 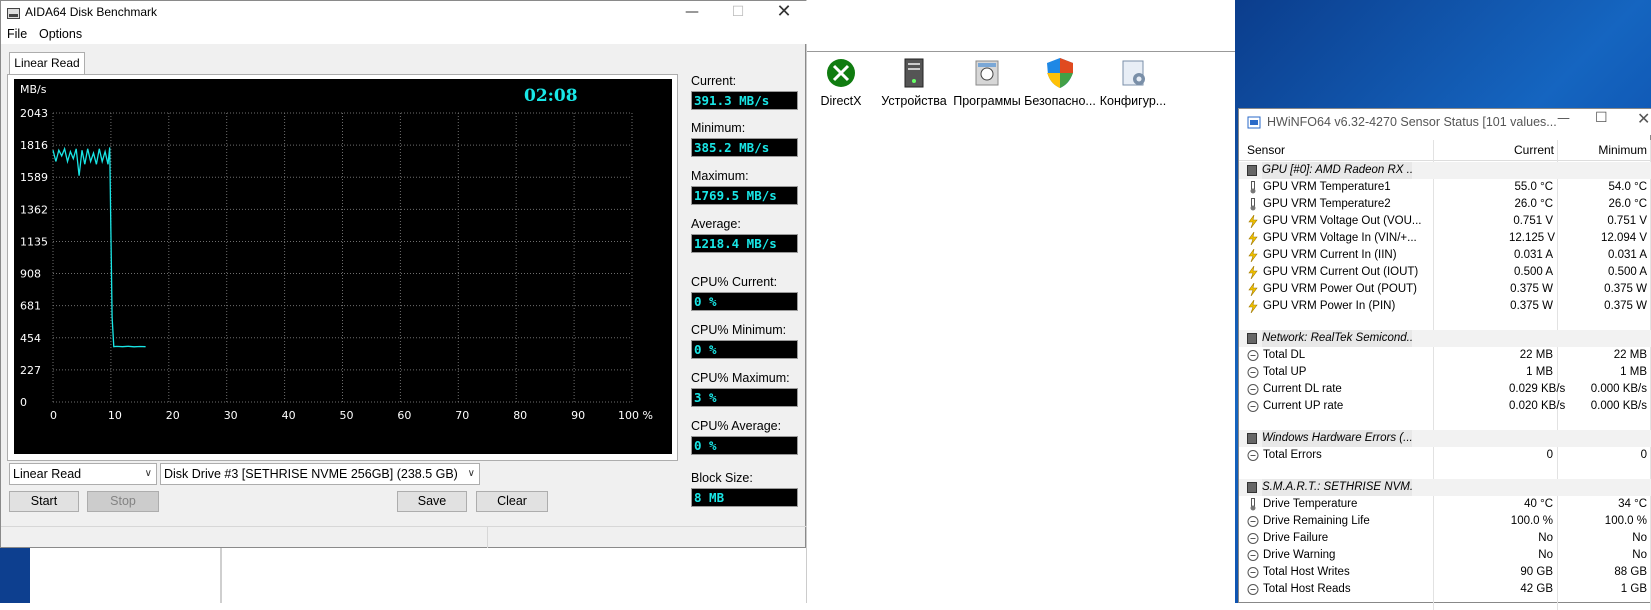 I want to click on stat-label: CPU% Average:, so click(x=736, y=426).